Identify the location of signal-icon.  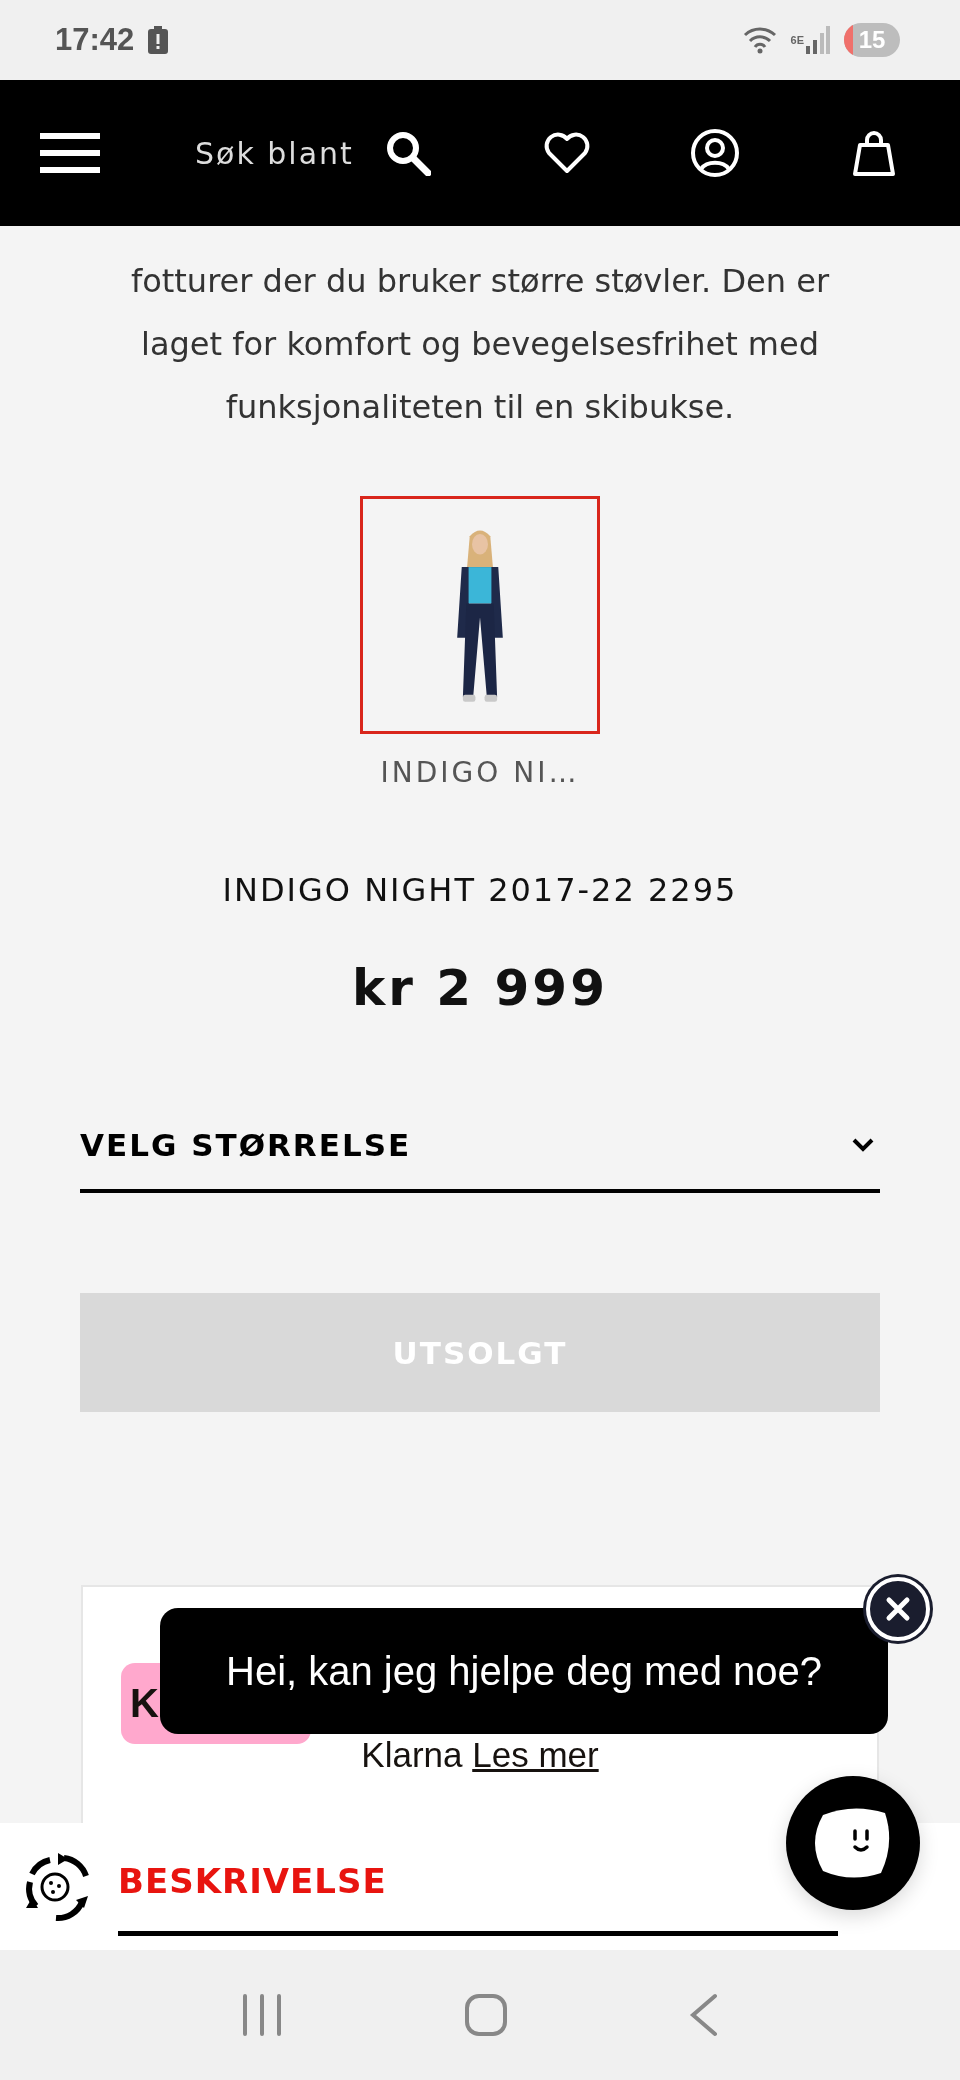
(818, 40).